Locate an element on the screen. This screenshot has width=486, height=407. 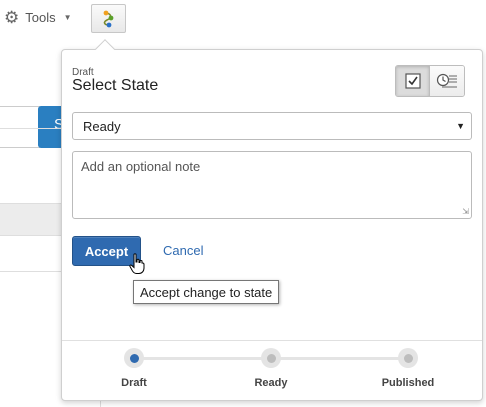
tools-menu-label: Tools is located at coordinates (40, 17).